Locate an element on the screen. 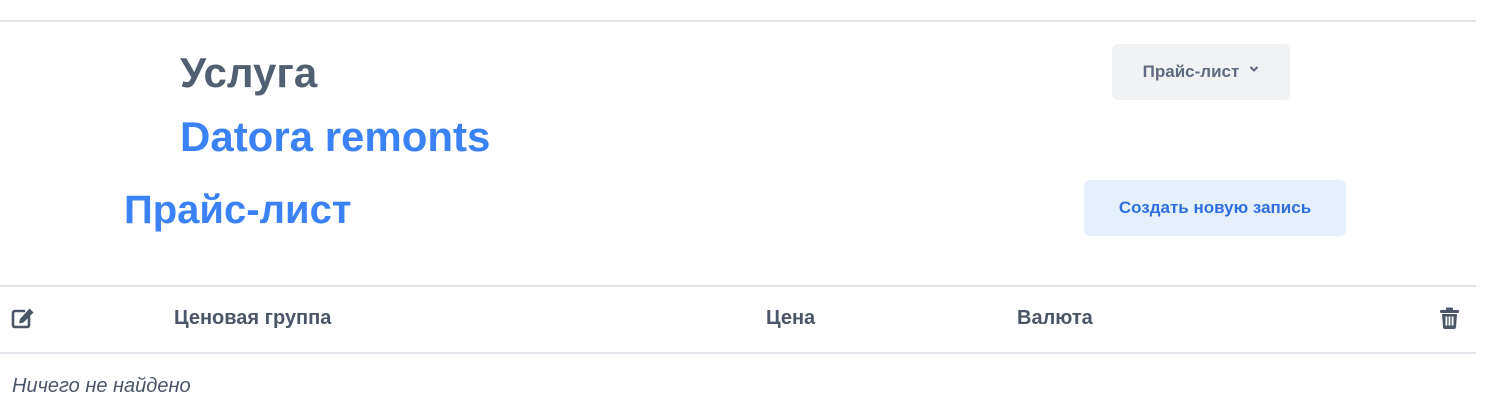 The width and height of the screenshot is (1506, 414). create-new-record-button: Создать новую запись is located at coordinates (1215, 208).